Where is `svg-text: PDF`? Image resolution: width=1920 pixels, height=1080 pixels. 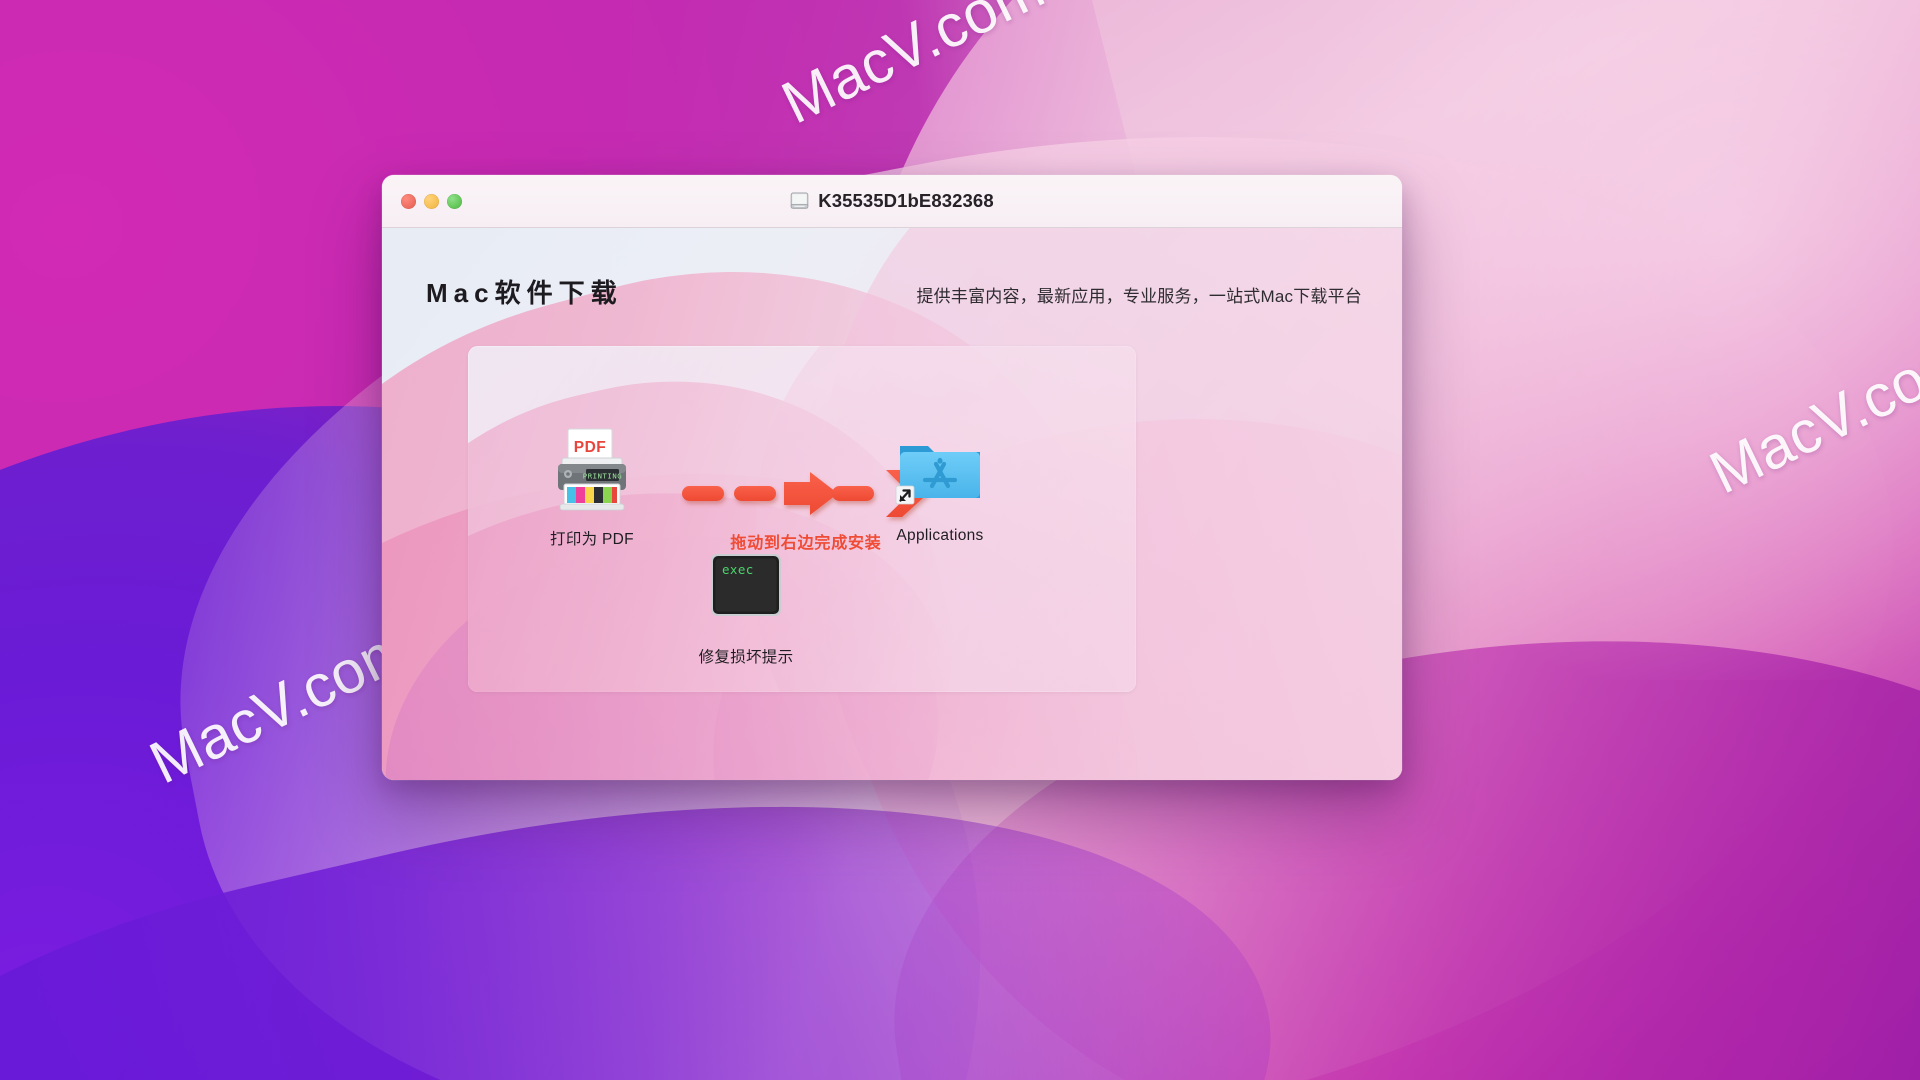
svg-text: PDF is located at coordinates (590, 447).